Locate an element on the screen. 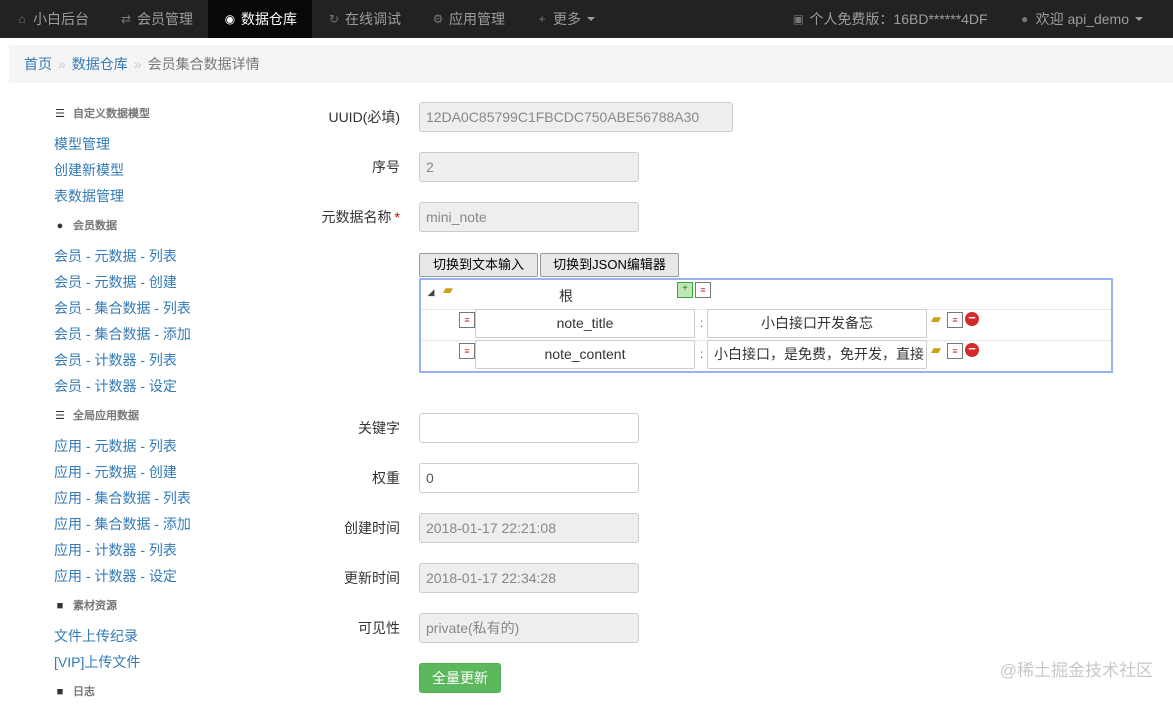 Image resolution: width=1173 pixels, height=709 pixels. sidebar-item-app-collection-list: 应用 - 集合数据 - 列表 is located at coordinates (154, 498).